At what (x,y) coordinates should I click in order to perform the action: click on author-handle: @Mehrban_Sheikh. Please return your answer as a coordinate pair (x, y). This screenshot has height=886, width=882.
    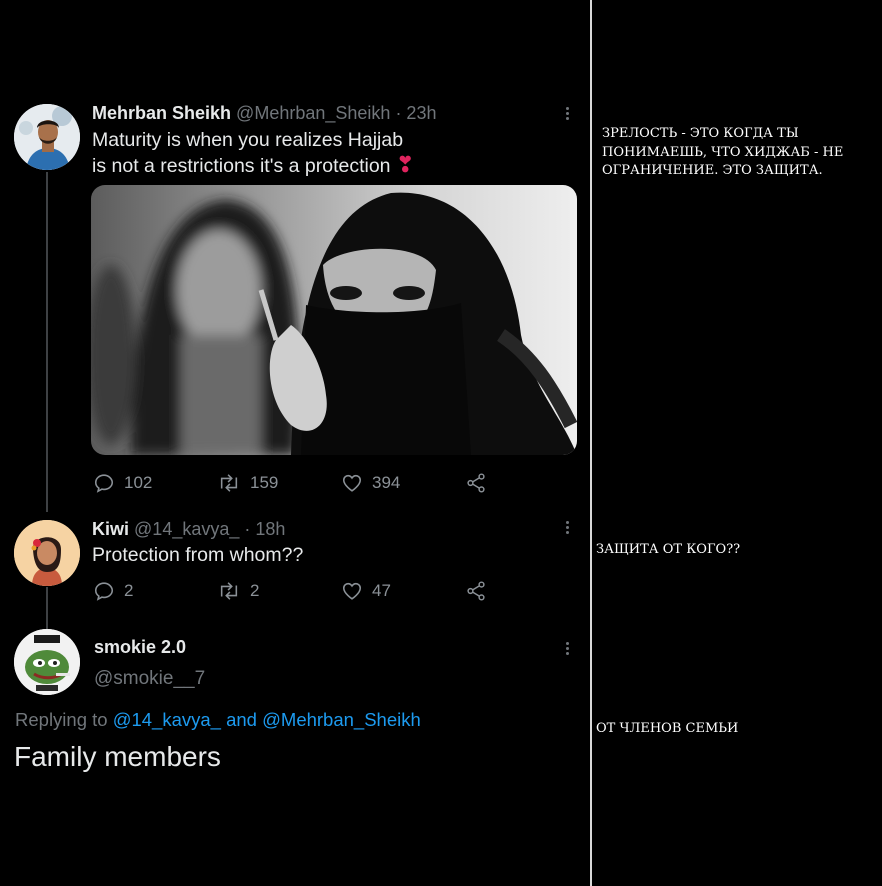
    Looking at the image, I should click on (313, 113).